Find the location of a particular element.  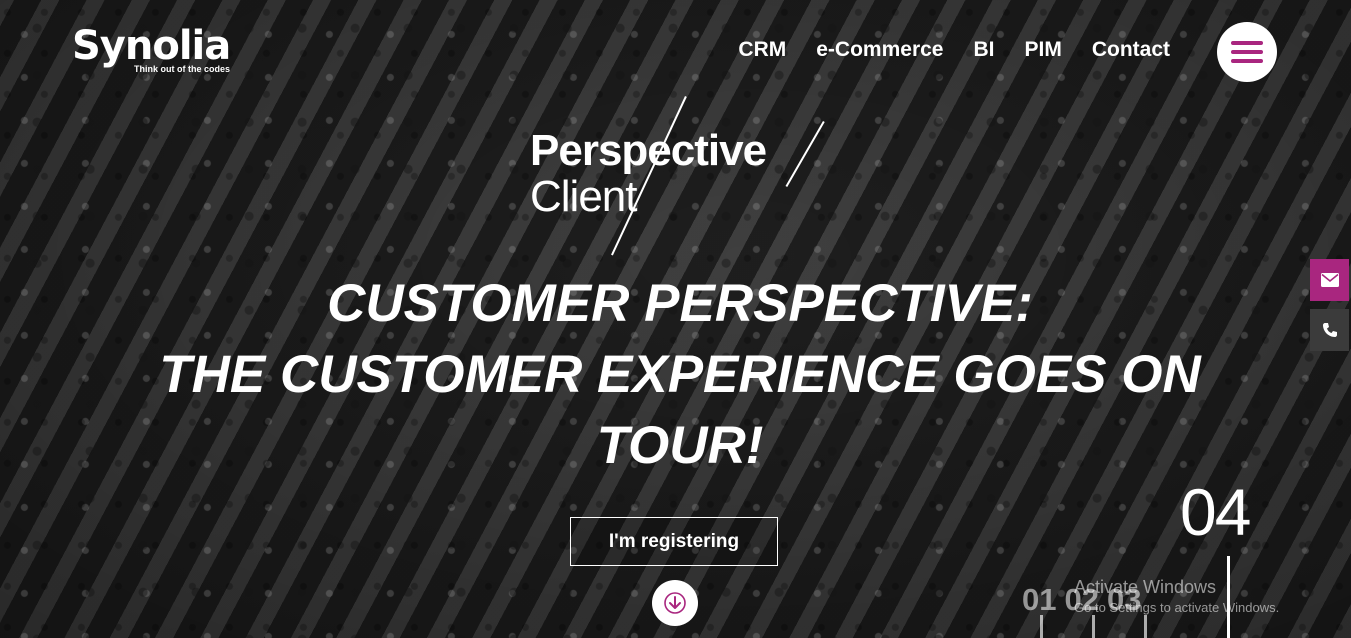

contact-email-button is located at coordinates (1329, 280).